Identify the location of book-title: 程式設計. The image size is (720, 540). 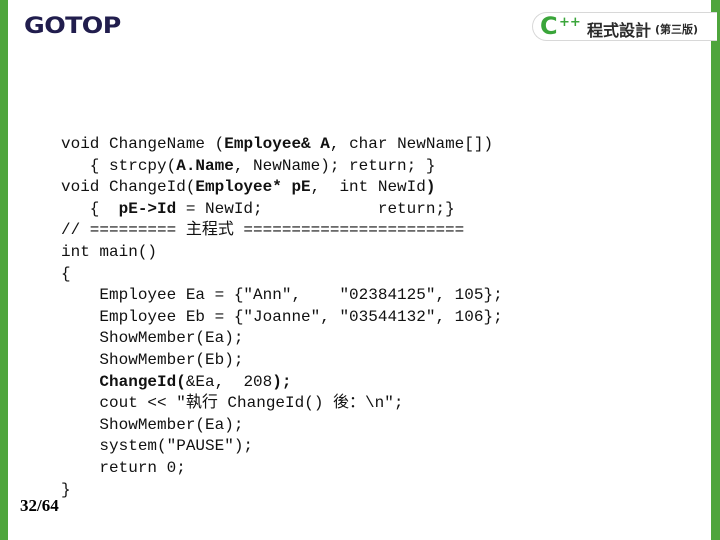
(619, 30).